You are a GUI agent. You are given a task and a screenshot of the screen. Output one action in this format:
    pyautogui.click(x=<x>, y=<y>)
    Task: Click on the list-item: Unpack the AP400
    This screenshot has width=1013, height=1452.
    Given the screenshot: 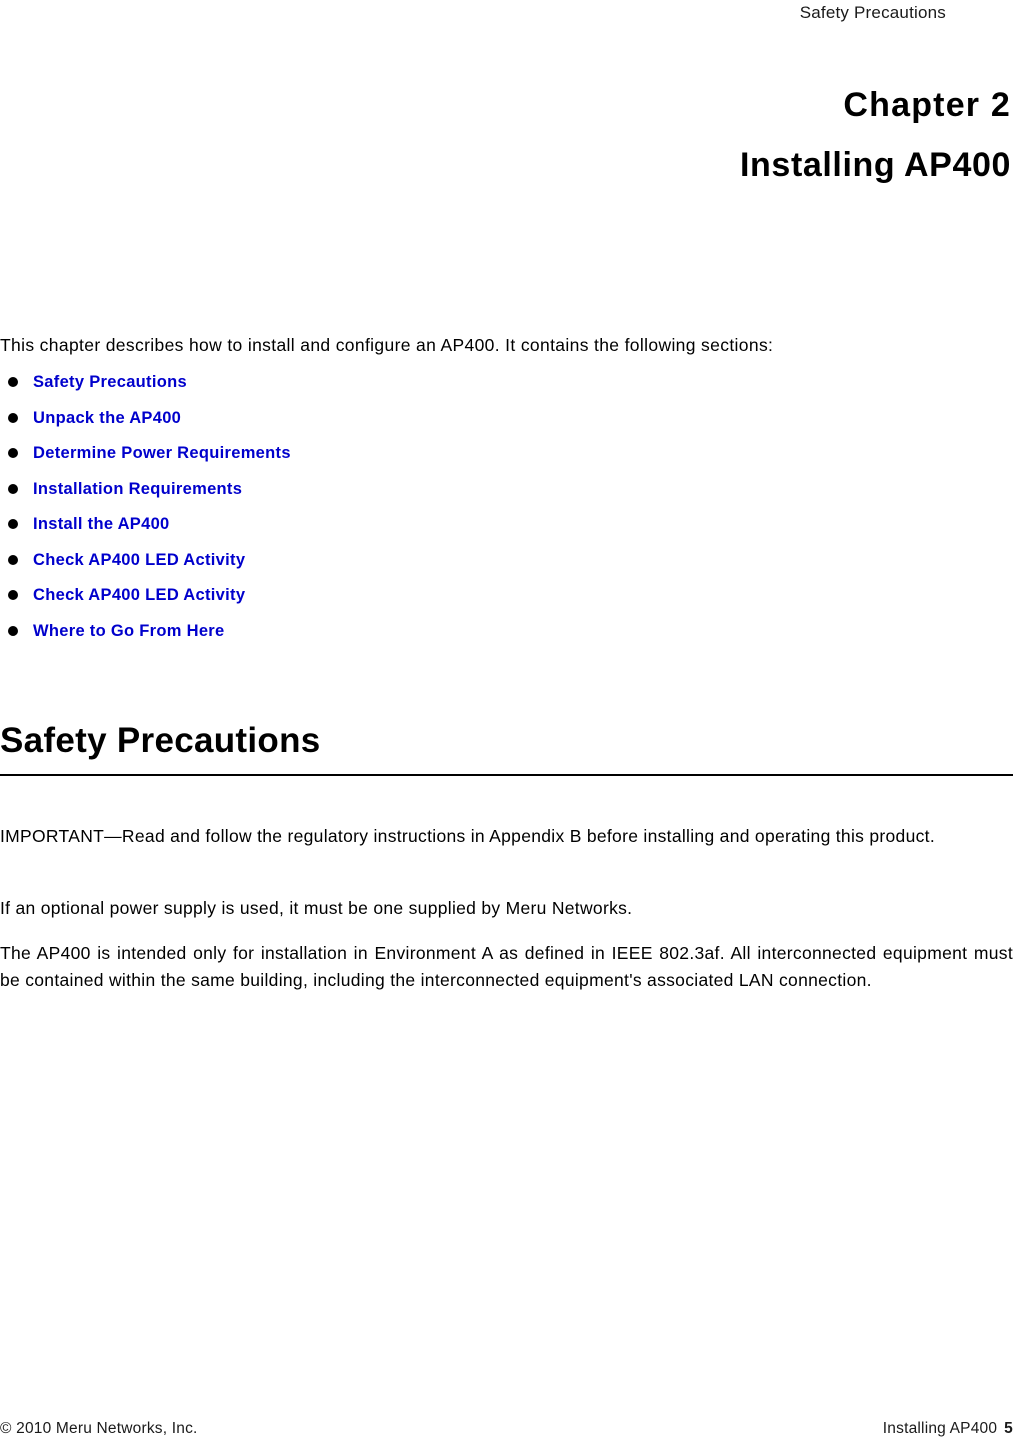 What is the action you would take?
    pyautogui.click(x=350, y=425)
    